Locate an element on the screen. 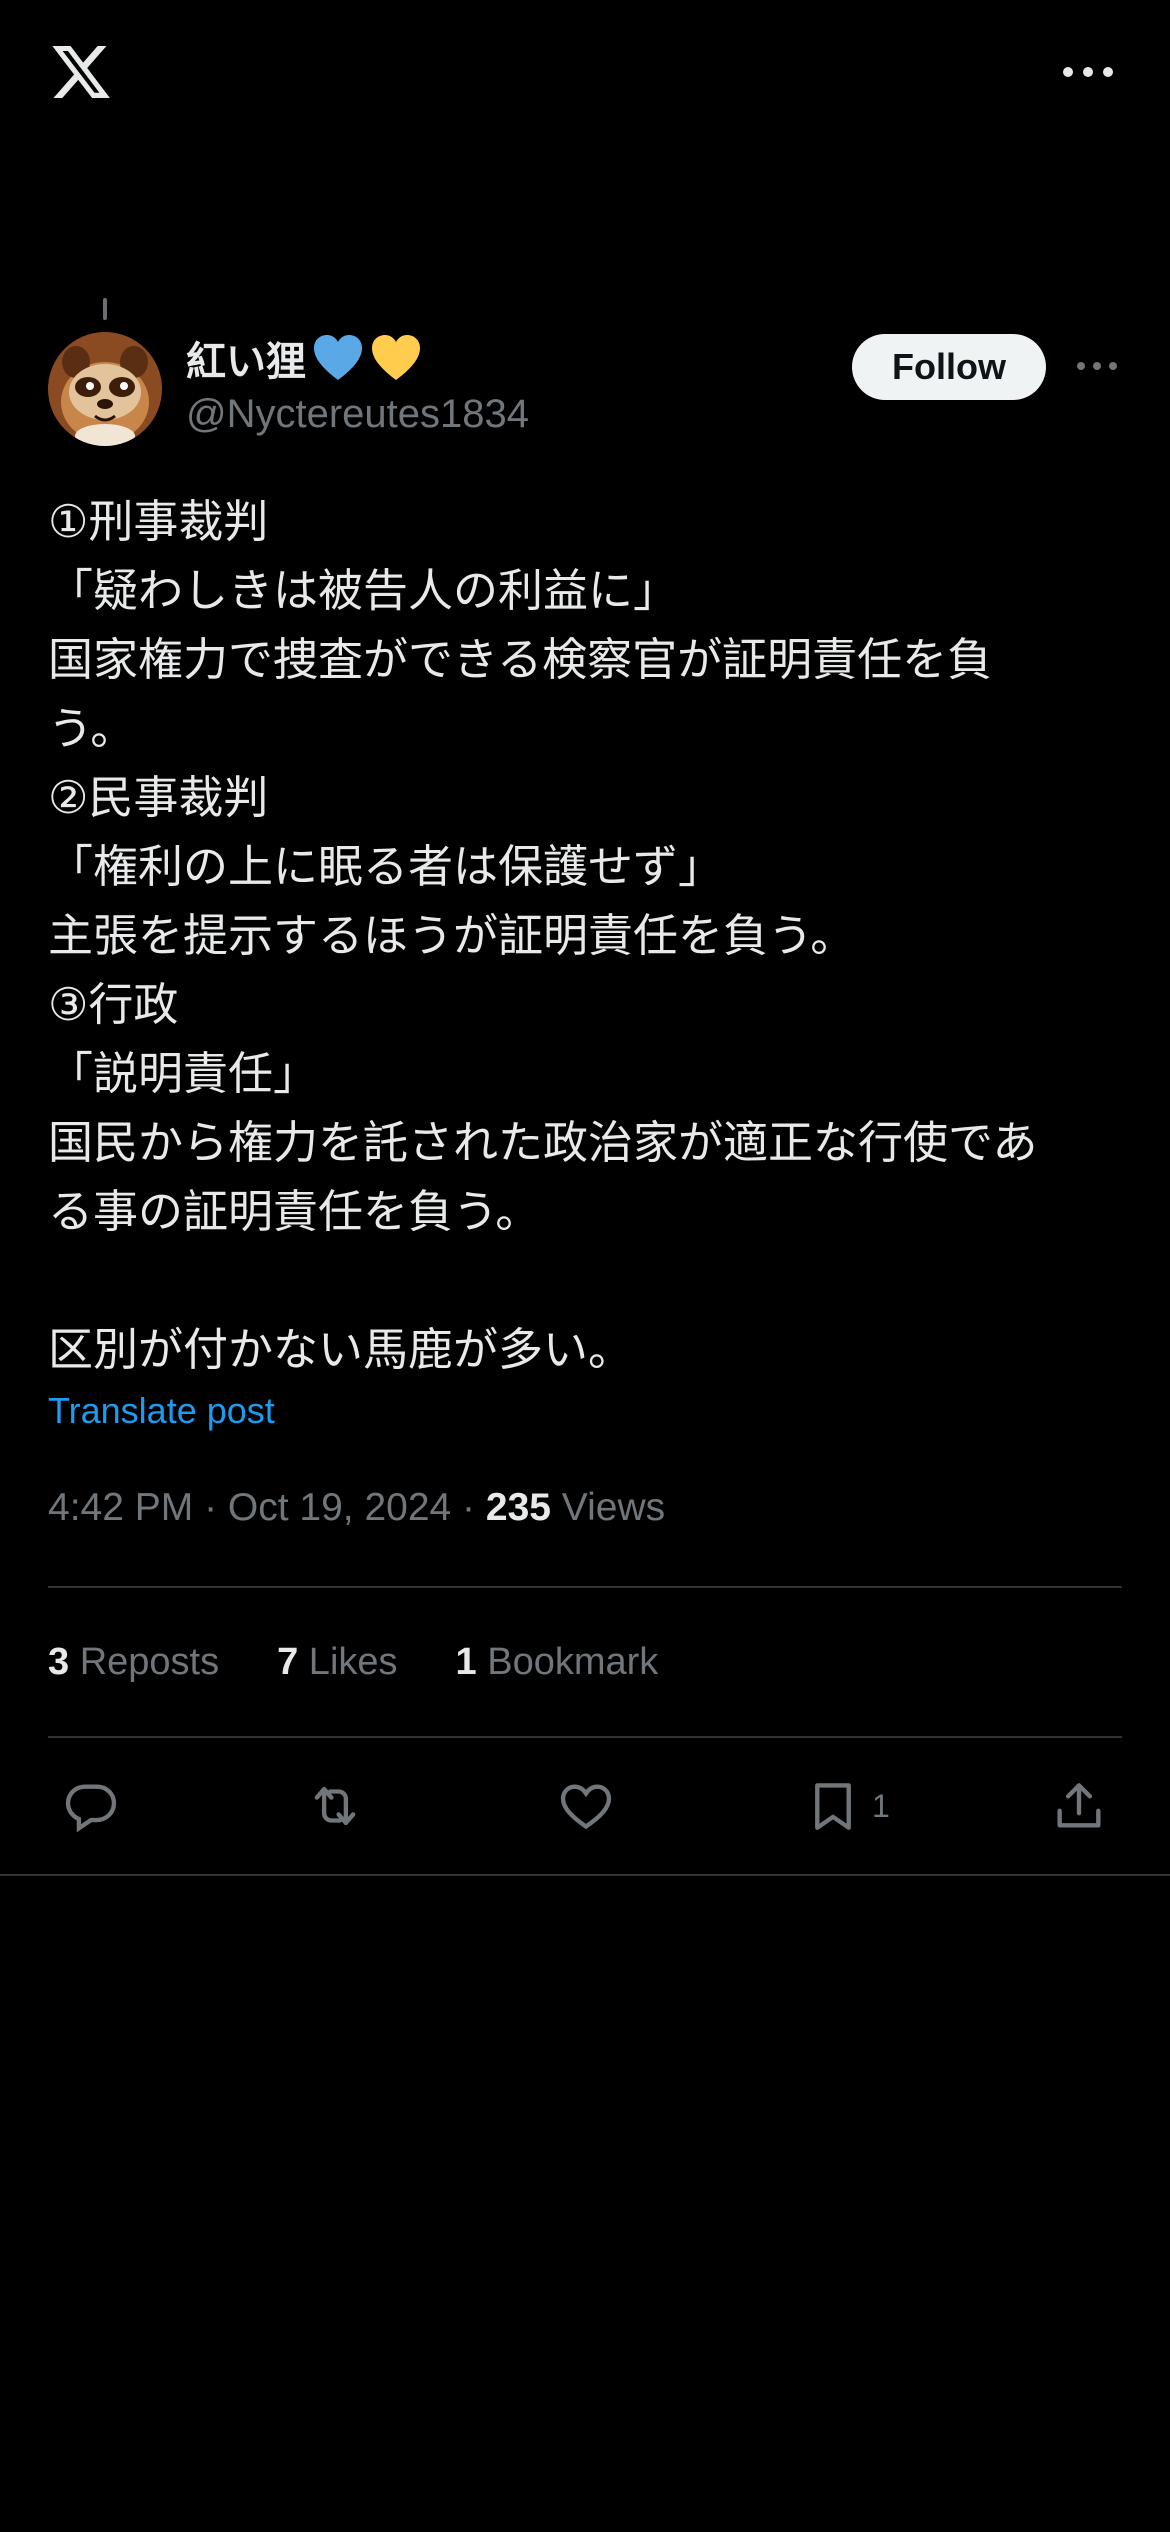 The width and height of the screenshot is (1170, 2532). likes-stat: 7 Likes is located at coordinates (337, 1662).